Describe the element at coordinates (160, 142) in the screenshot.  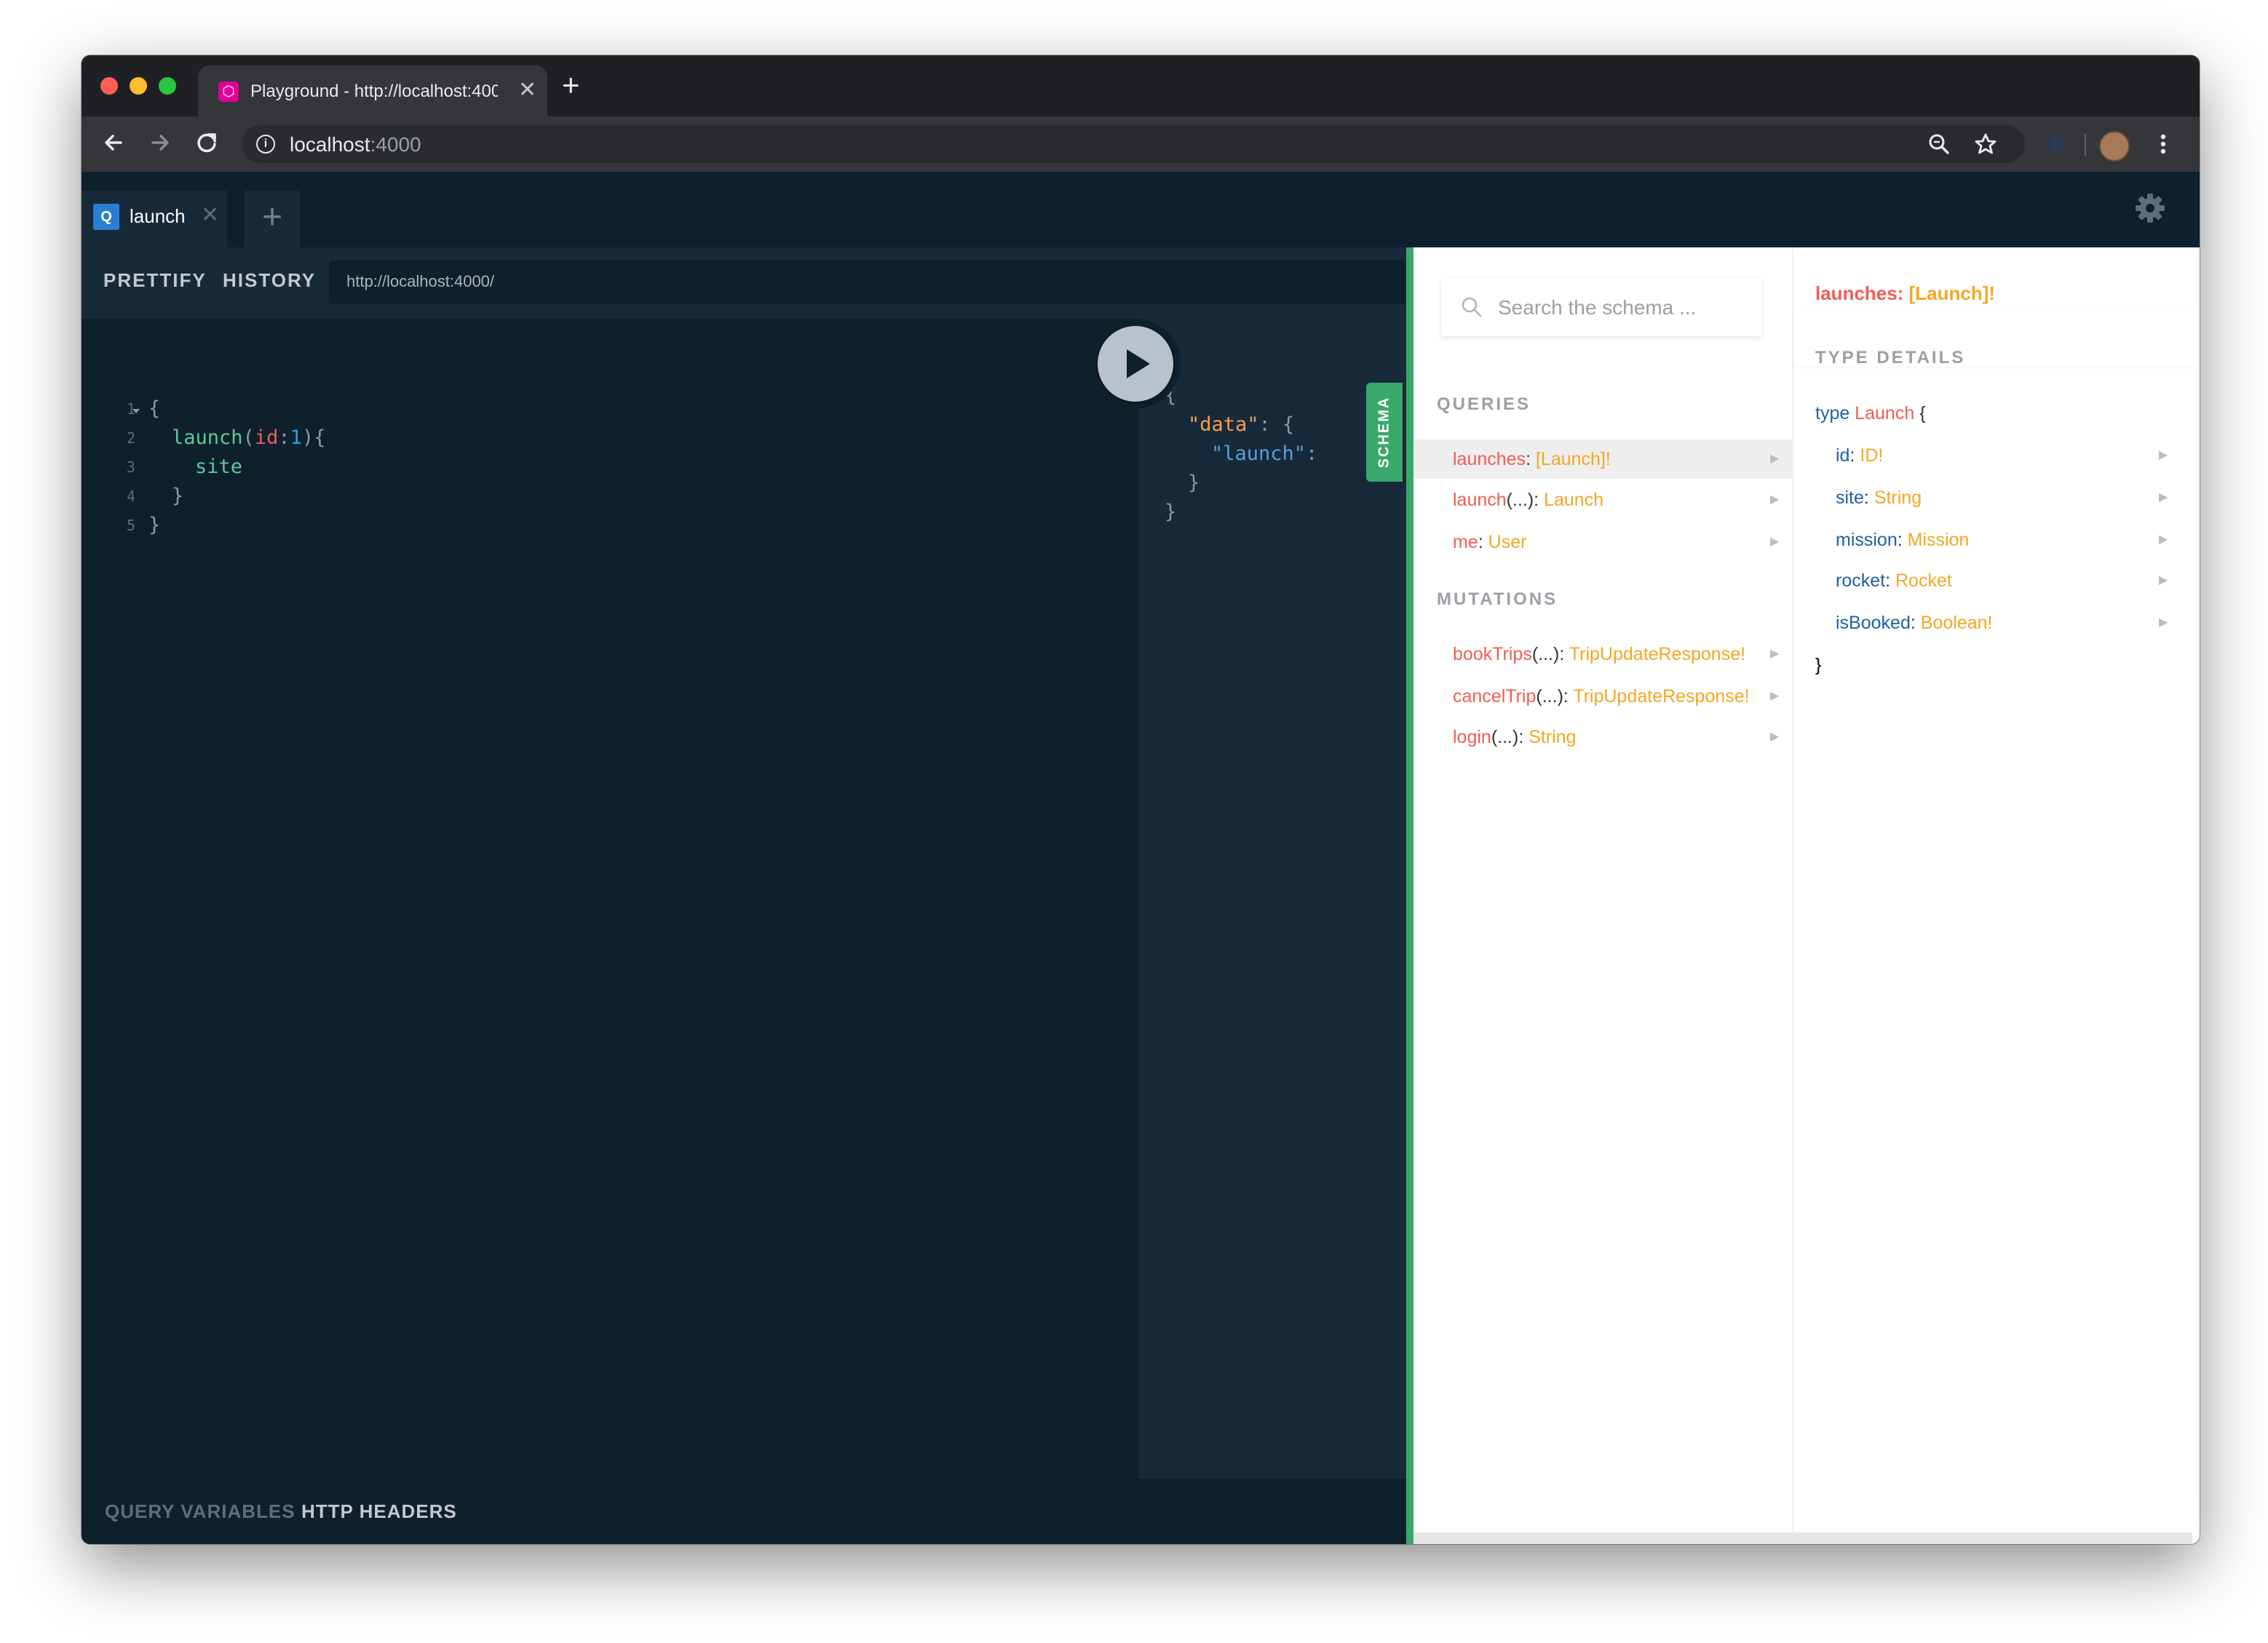
I see `forward-arrow-icon` at that location.